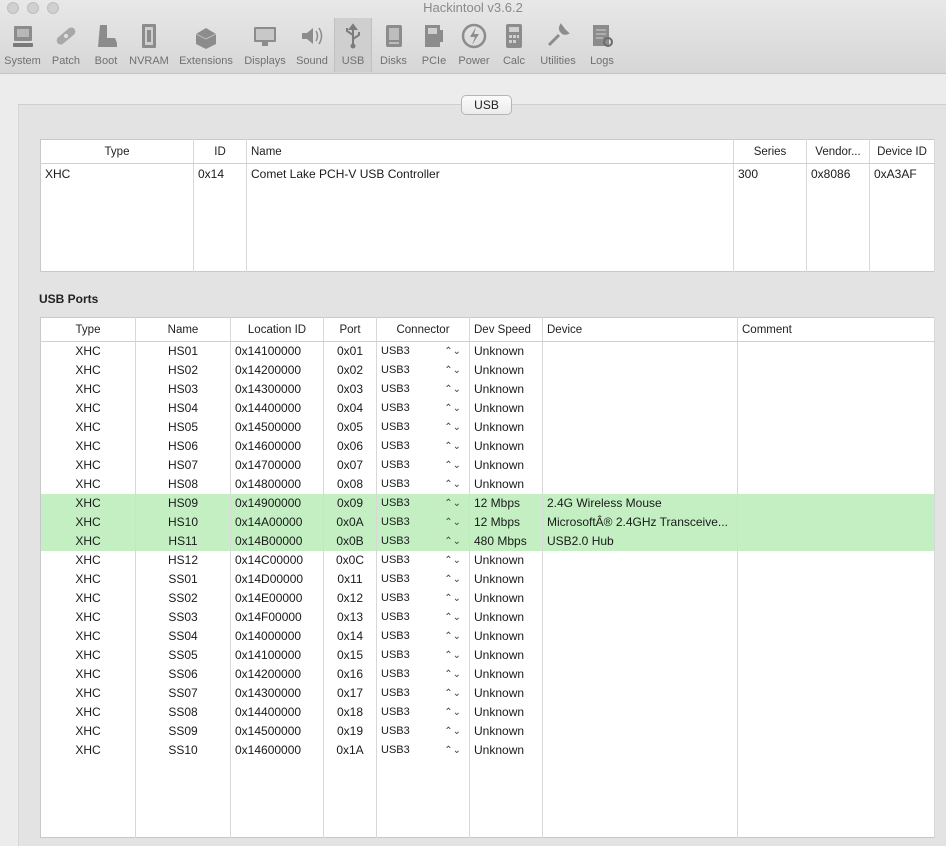  Describe the element at coordinates (487, 655) in the screenshot. I see `port-row: XHC SS05 0x14100000 0x15 USB3 ⌃⌄ Unknown` at that location.